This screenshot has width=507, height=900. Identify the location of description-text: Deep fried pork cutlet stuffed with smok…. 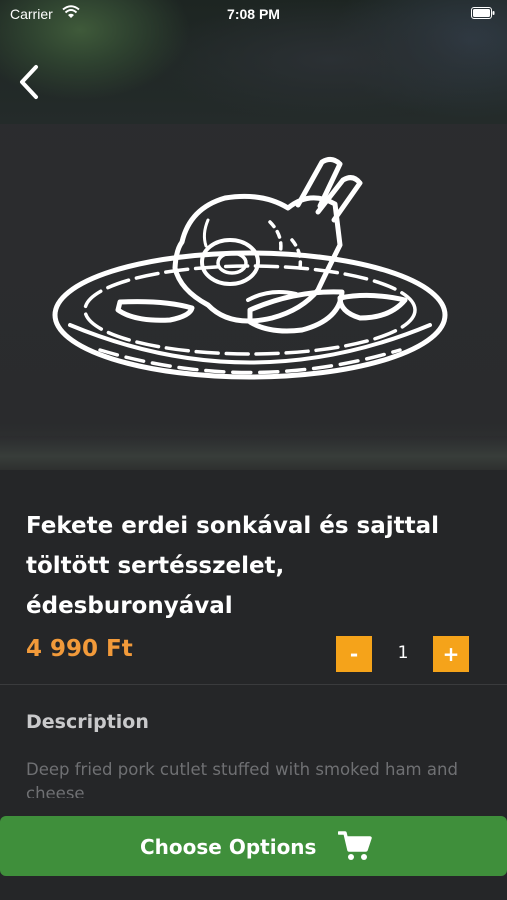
(242, 779).